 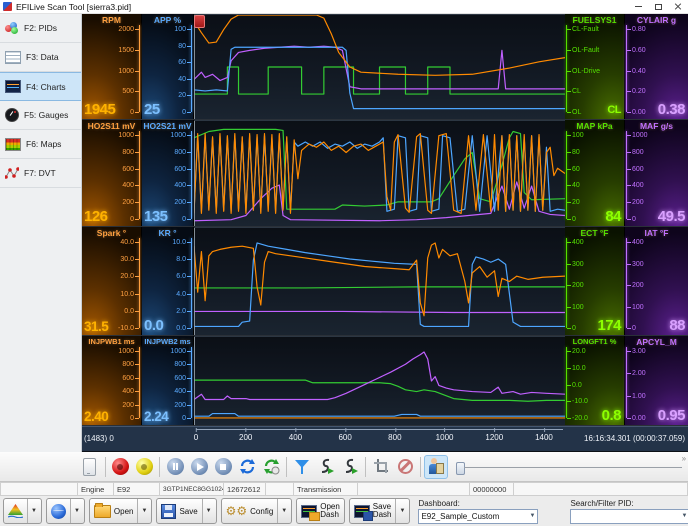 I want to click on gauge-kr: KR ° 10.0 8.0 6.0 4.0 2.0 0.0 0.0, so click(x=168, y=281).